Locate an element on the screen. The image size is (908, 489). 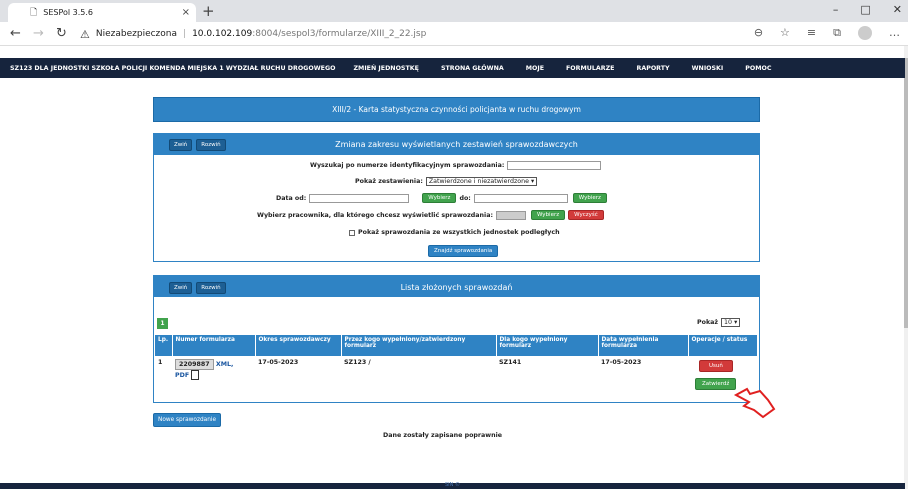
collections-icon: ⧉ is located at coordinates (837, 33).